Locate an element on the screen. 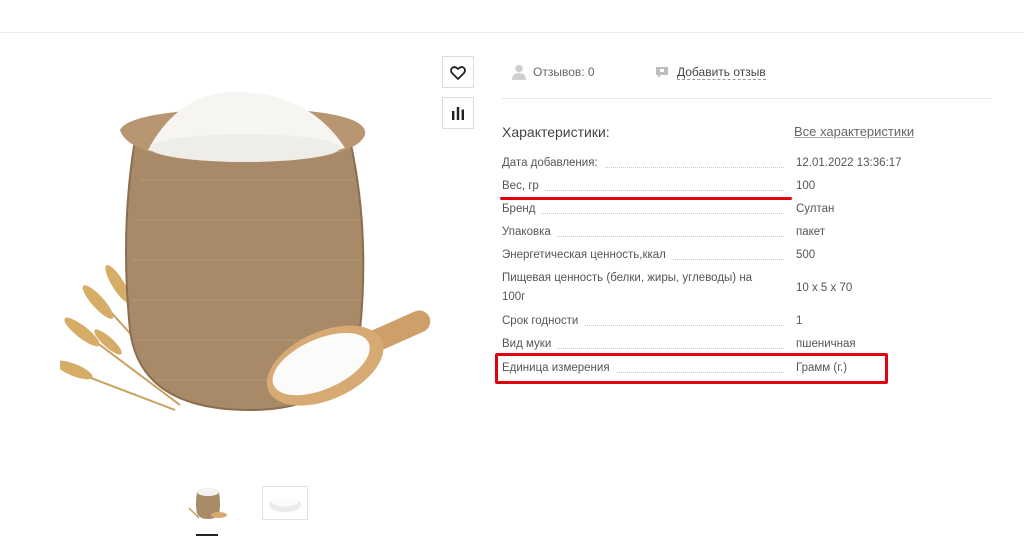  section-divider is located at coordinates (747, 98).